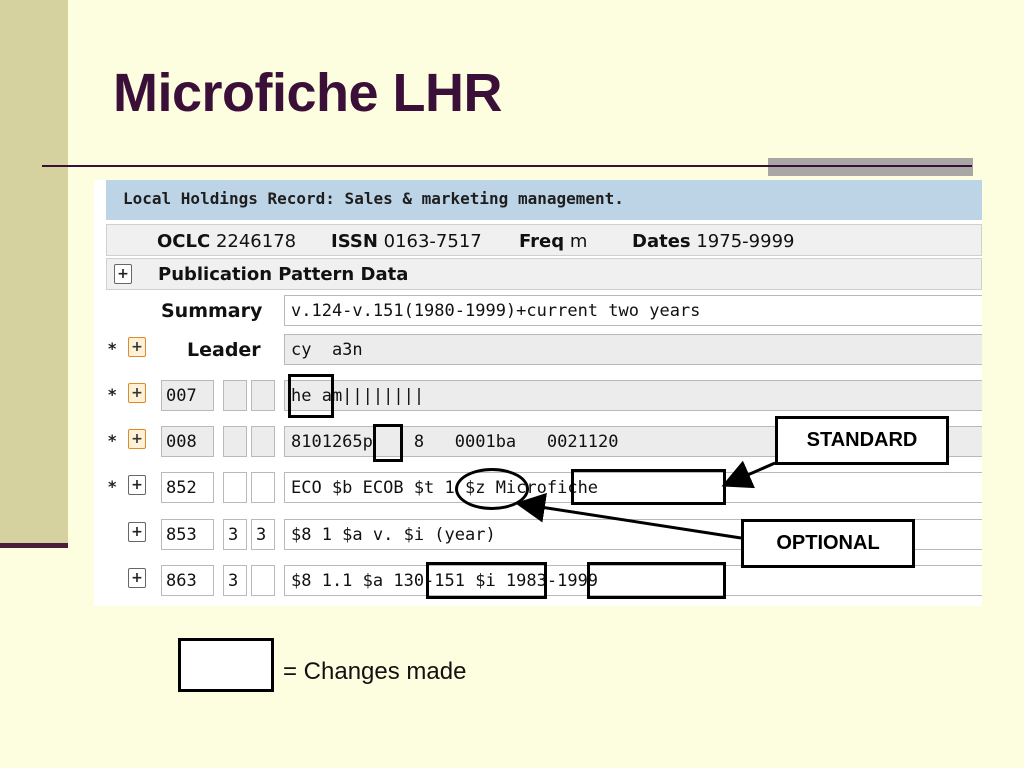 The height and width of the screenshot is (768, 1024). I want to click on standard-arrow, so click(748, 474).